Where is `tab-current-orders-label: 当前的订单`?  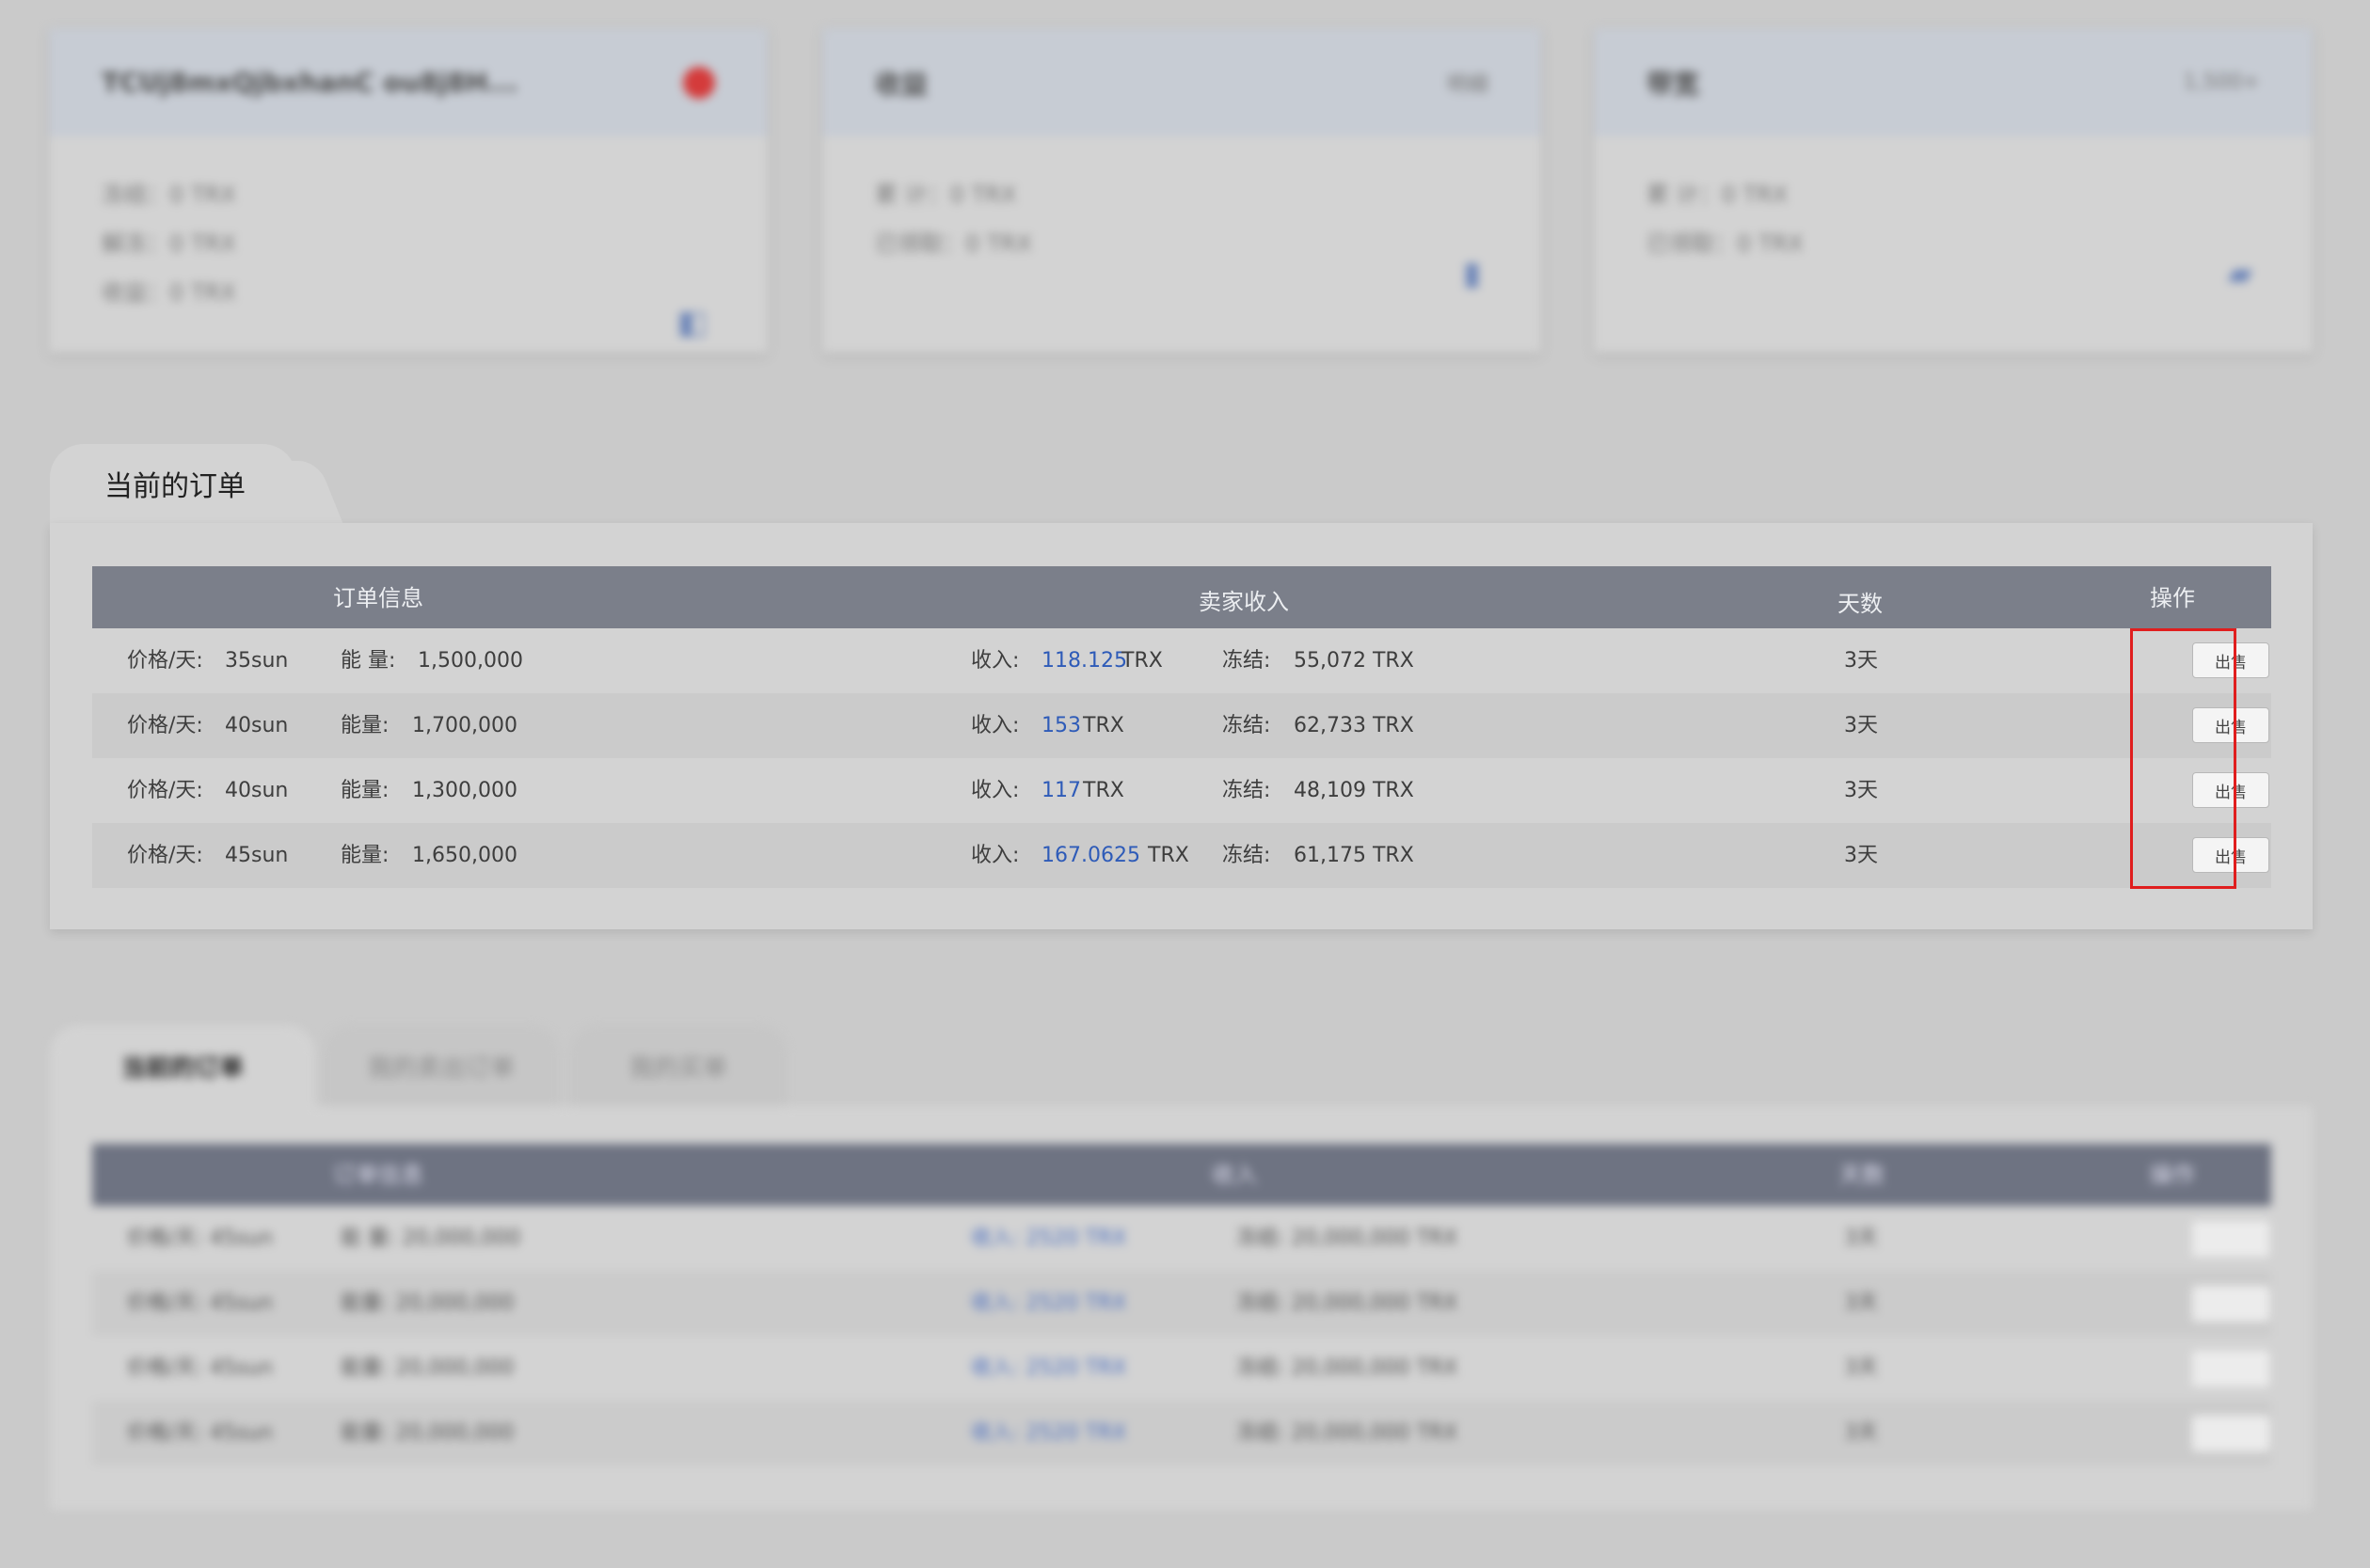
tab-current-orders-label: 当前的订单 is located at coordinates (175, 486).